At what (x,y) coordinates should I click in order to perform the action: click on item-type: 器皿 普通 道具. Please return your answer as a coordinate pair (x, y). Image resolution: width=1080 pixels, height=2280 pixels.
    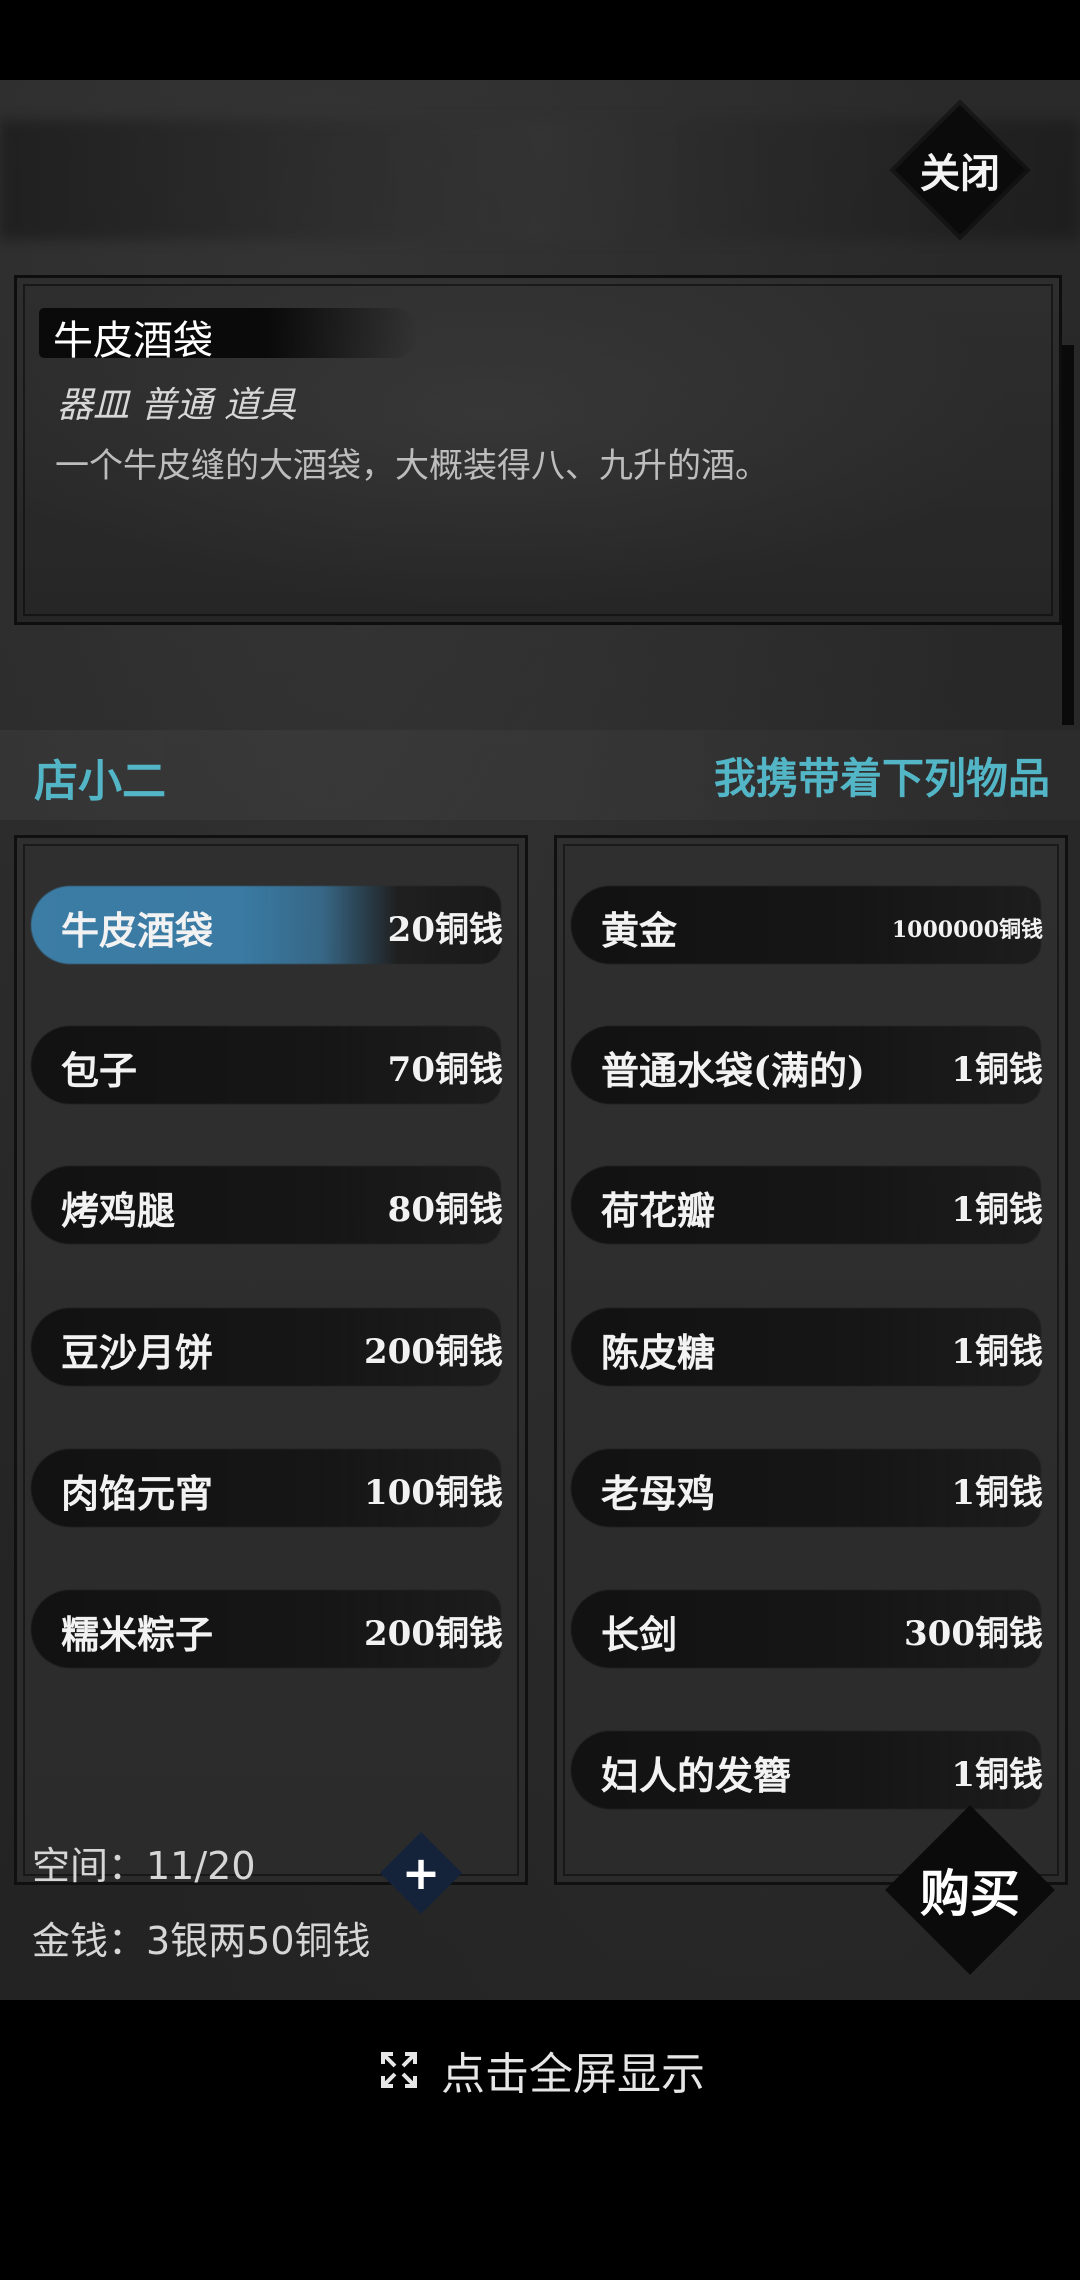
    Looking at the image, I should click on (176, 405).